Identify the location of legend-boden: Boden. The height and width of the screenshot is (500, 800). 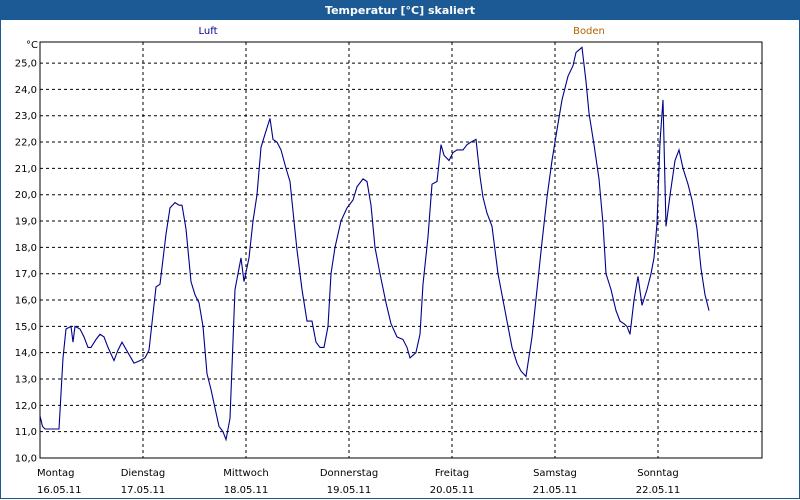
(589, 31).